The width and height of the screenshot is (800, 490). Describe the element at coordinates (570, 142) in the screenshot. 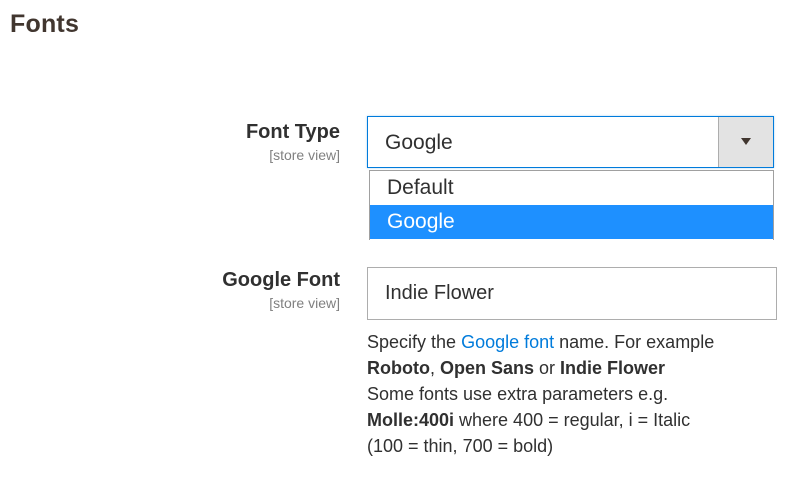

I see `font-type-select: Google` at that location.